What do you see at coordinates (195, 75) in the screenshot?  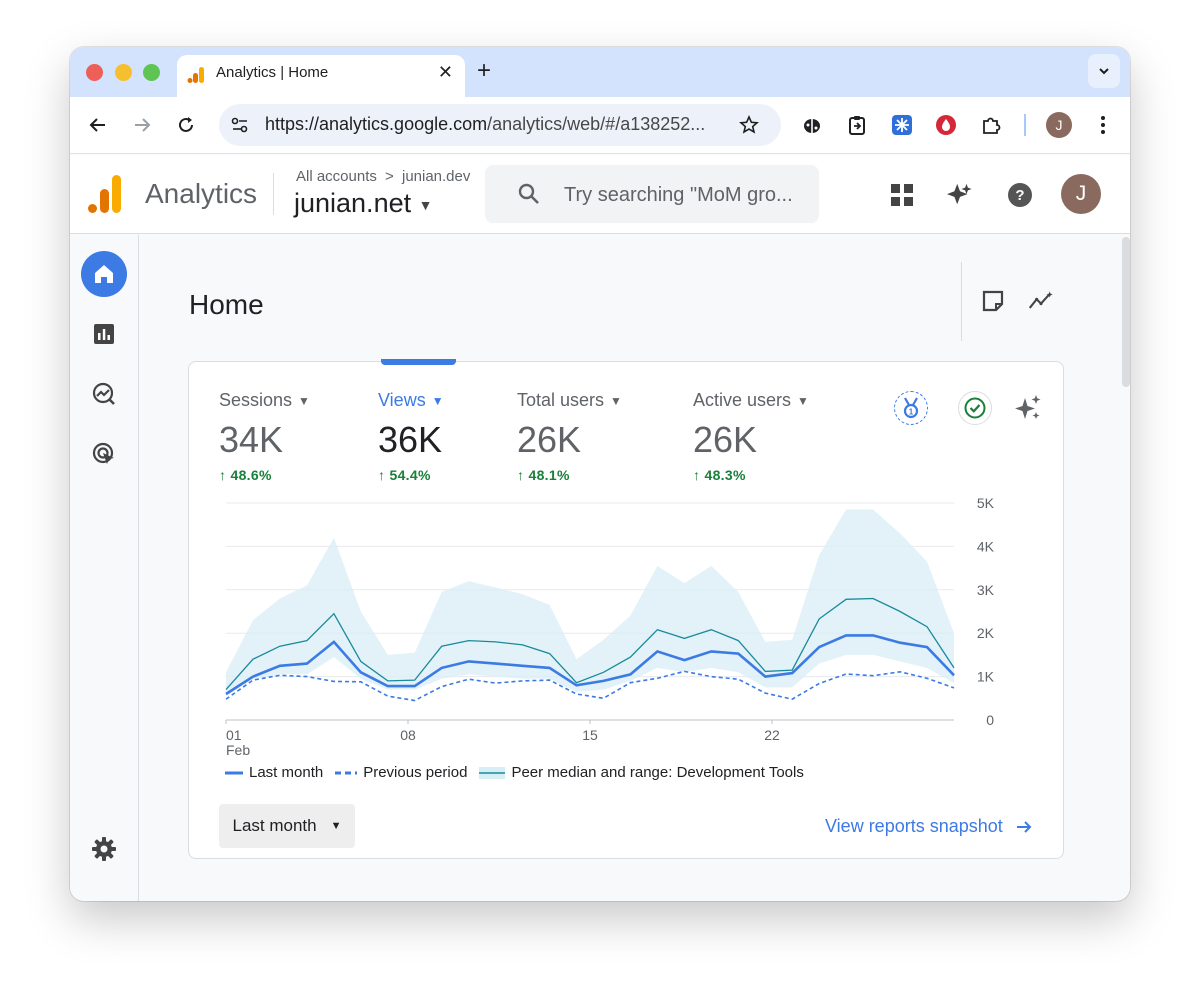 I see `analytics-favicon-icon` at bounding box center [195, 75].